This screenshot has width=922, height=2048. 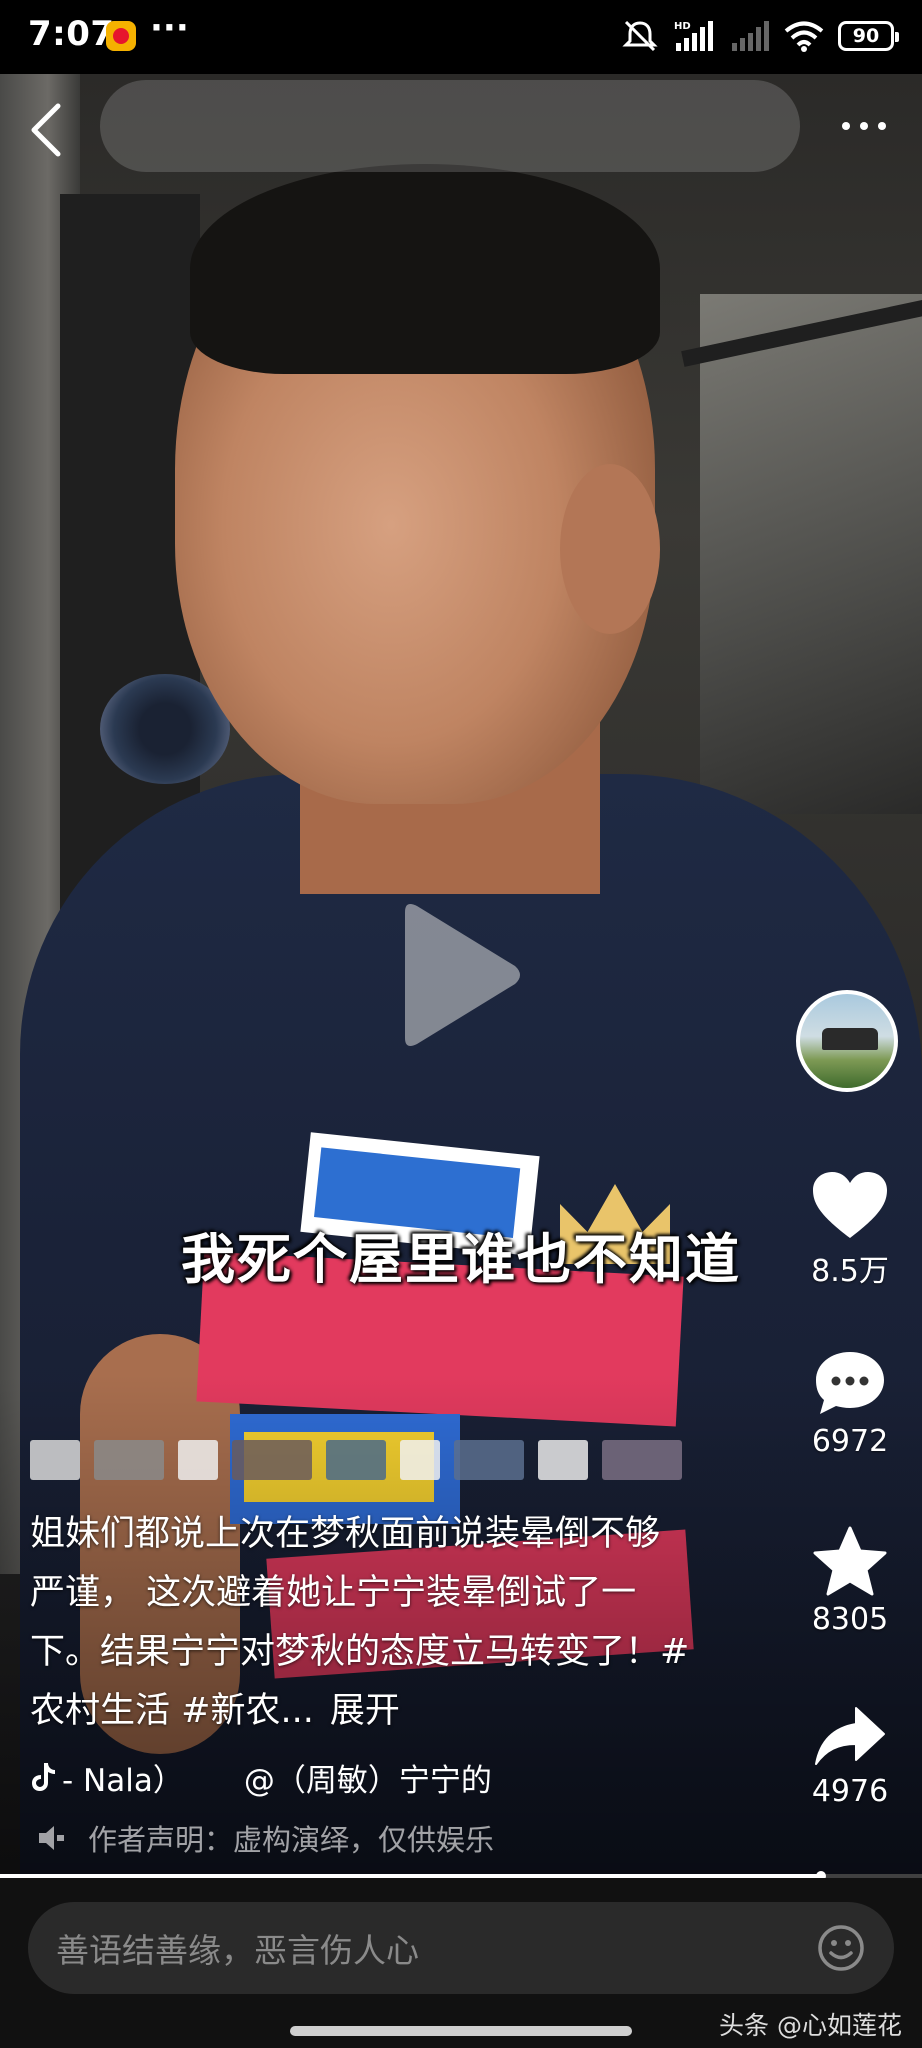 I want to click on comment-count: 6972, so click(x=850, y=1441).